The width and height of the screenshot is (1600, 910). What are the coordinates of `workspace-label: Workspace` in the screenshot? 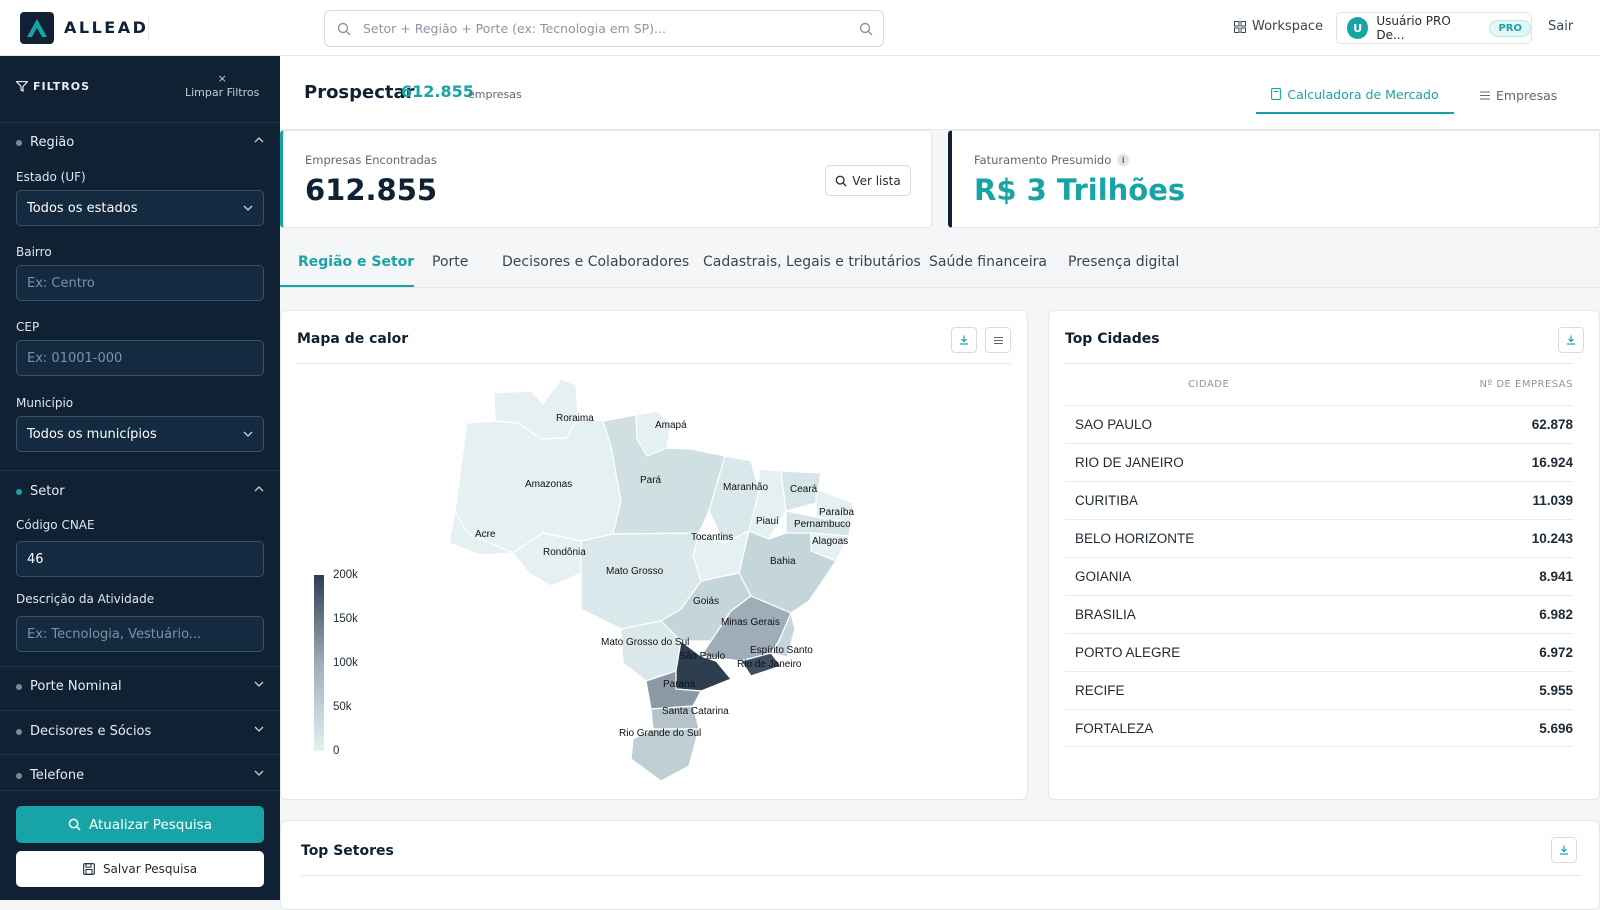 It's located at (1288, 26).